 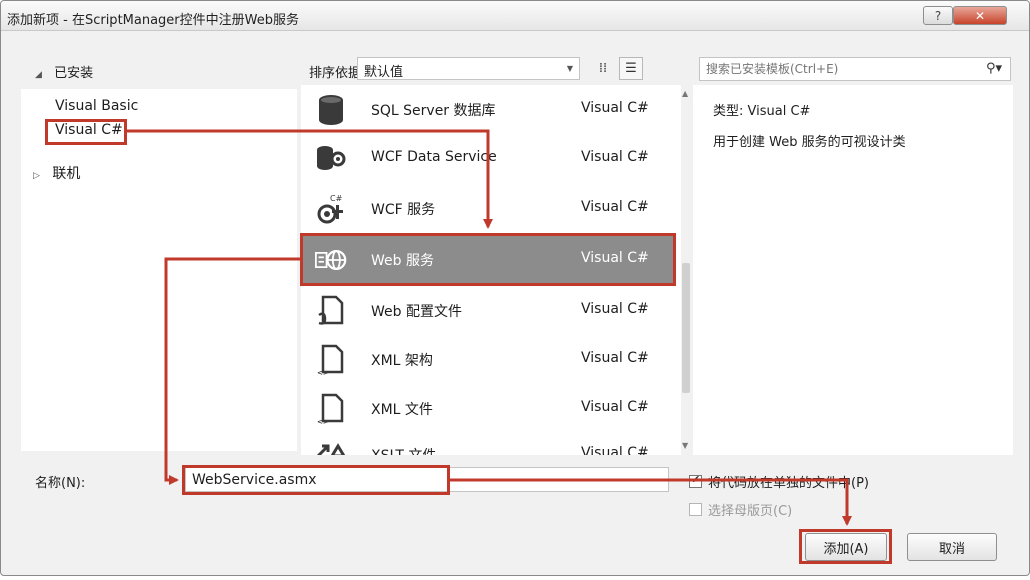 What do you see at coordinates (488, 359) in the screenshot?
I see `template-row-xml-schema: <> XML 架构 Visual C#` at bounding box center [488, 359].